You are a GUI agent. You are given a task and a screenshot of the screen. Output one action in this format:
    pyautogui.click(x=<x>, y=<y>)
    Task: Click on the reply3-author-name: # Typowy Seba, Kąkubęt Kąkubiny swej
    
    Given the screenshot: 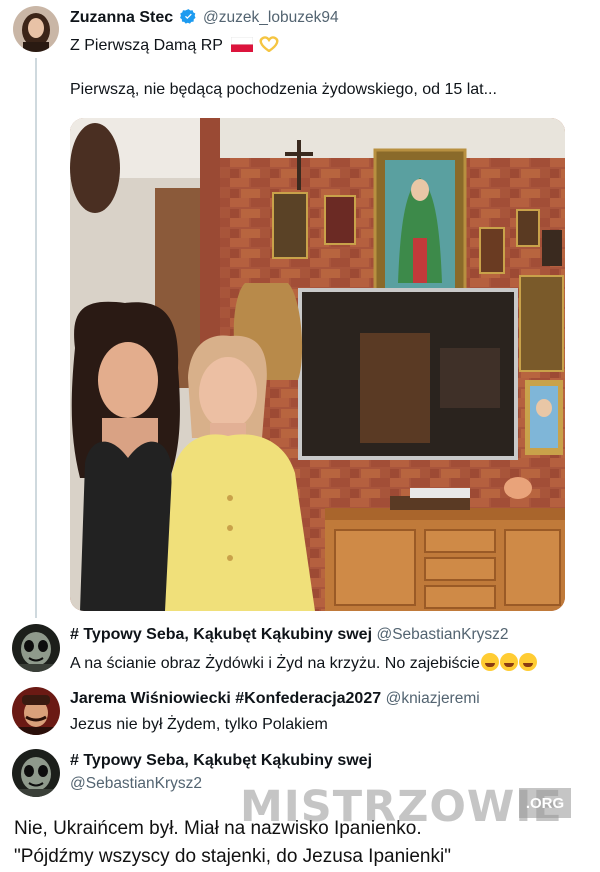 What is the action you would take?
    pyautogui.click(x=221, y=760)
    